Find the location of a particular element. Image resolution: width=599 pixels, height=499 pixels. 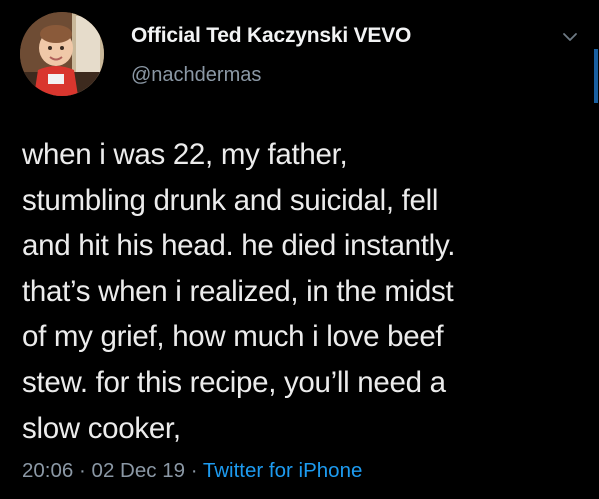

chevron-down-icon is located at coordinates (570, 36).